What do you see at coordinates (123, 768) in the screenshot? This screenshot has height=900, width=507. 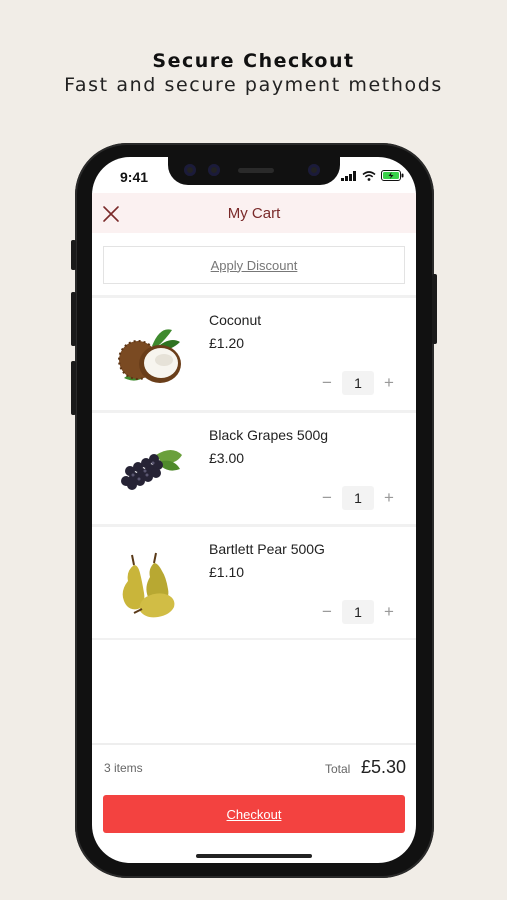 I see `items-count: 3 items` at bounding box center [123, 768].